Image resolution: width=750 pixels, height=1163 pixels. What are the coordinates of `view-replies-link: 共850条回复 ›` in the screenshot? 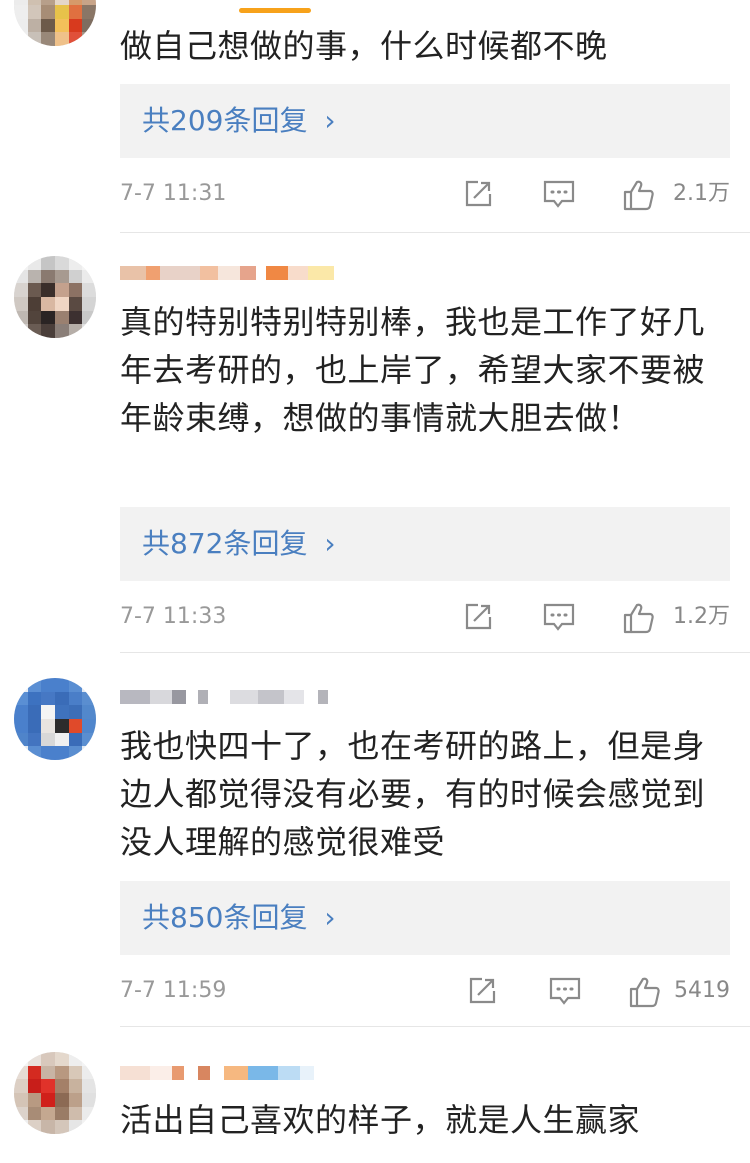 It's located at (239, 918).